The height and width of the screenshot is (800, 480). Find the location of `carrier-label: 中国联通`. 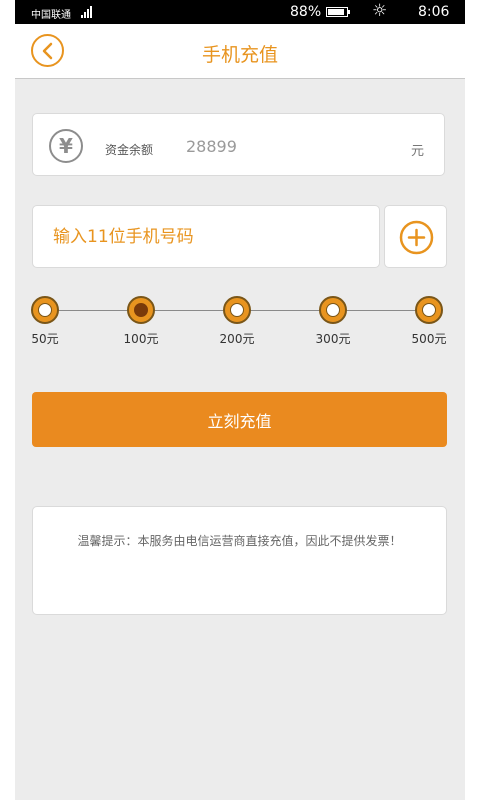

carrier-label: 中国联通 is located at coordinates (51, 15).